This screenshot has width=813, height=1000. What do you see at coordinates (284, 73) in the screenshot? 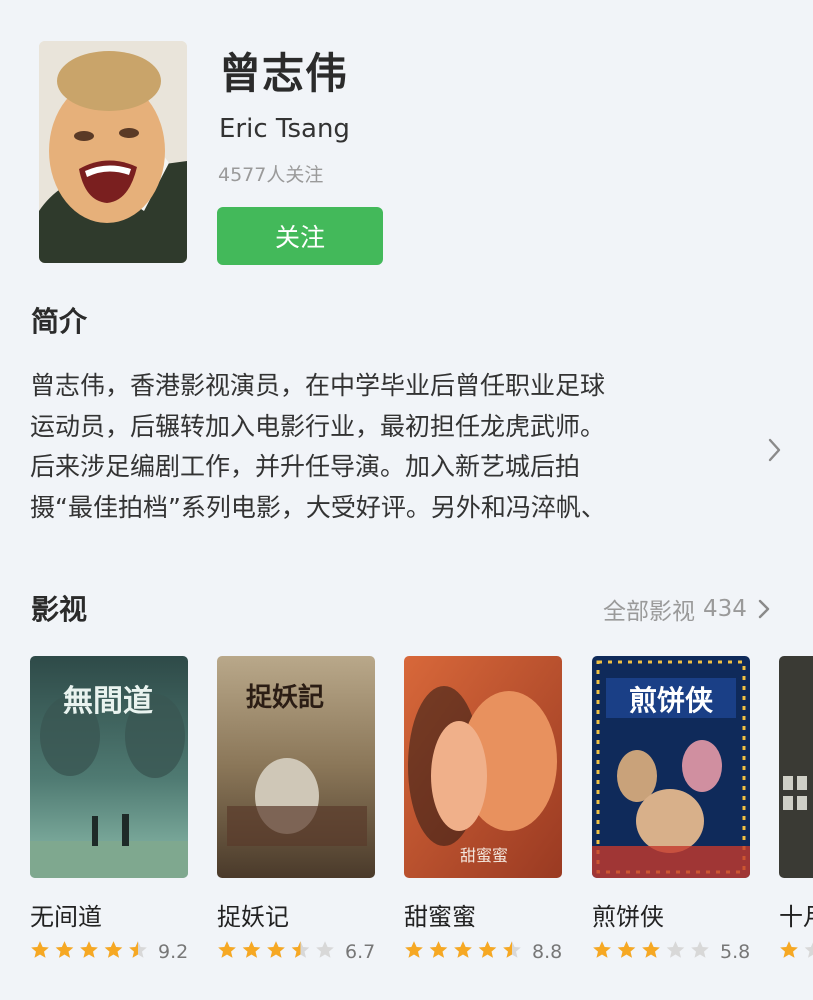
I see `actor-name-cn: 曾志伟` at bounding box center [284, 73].